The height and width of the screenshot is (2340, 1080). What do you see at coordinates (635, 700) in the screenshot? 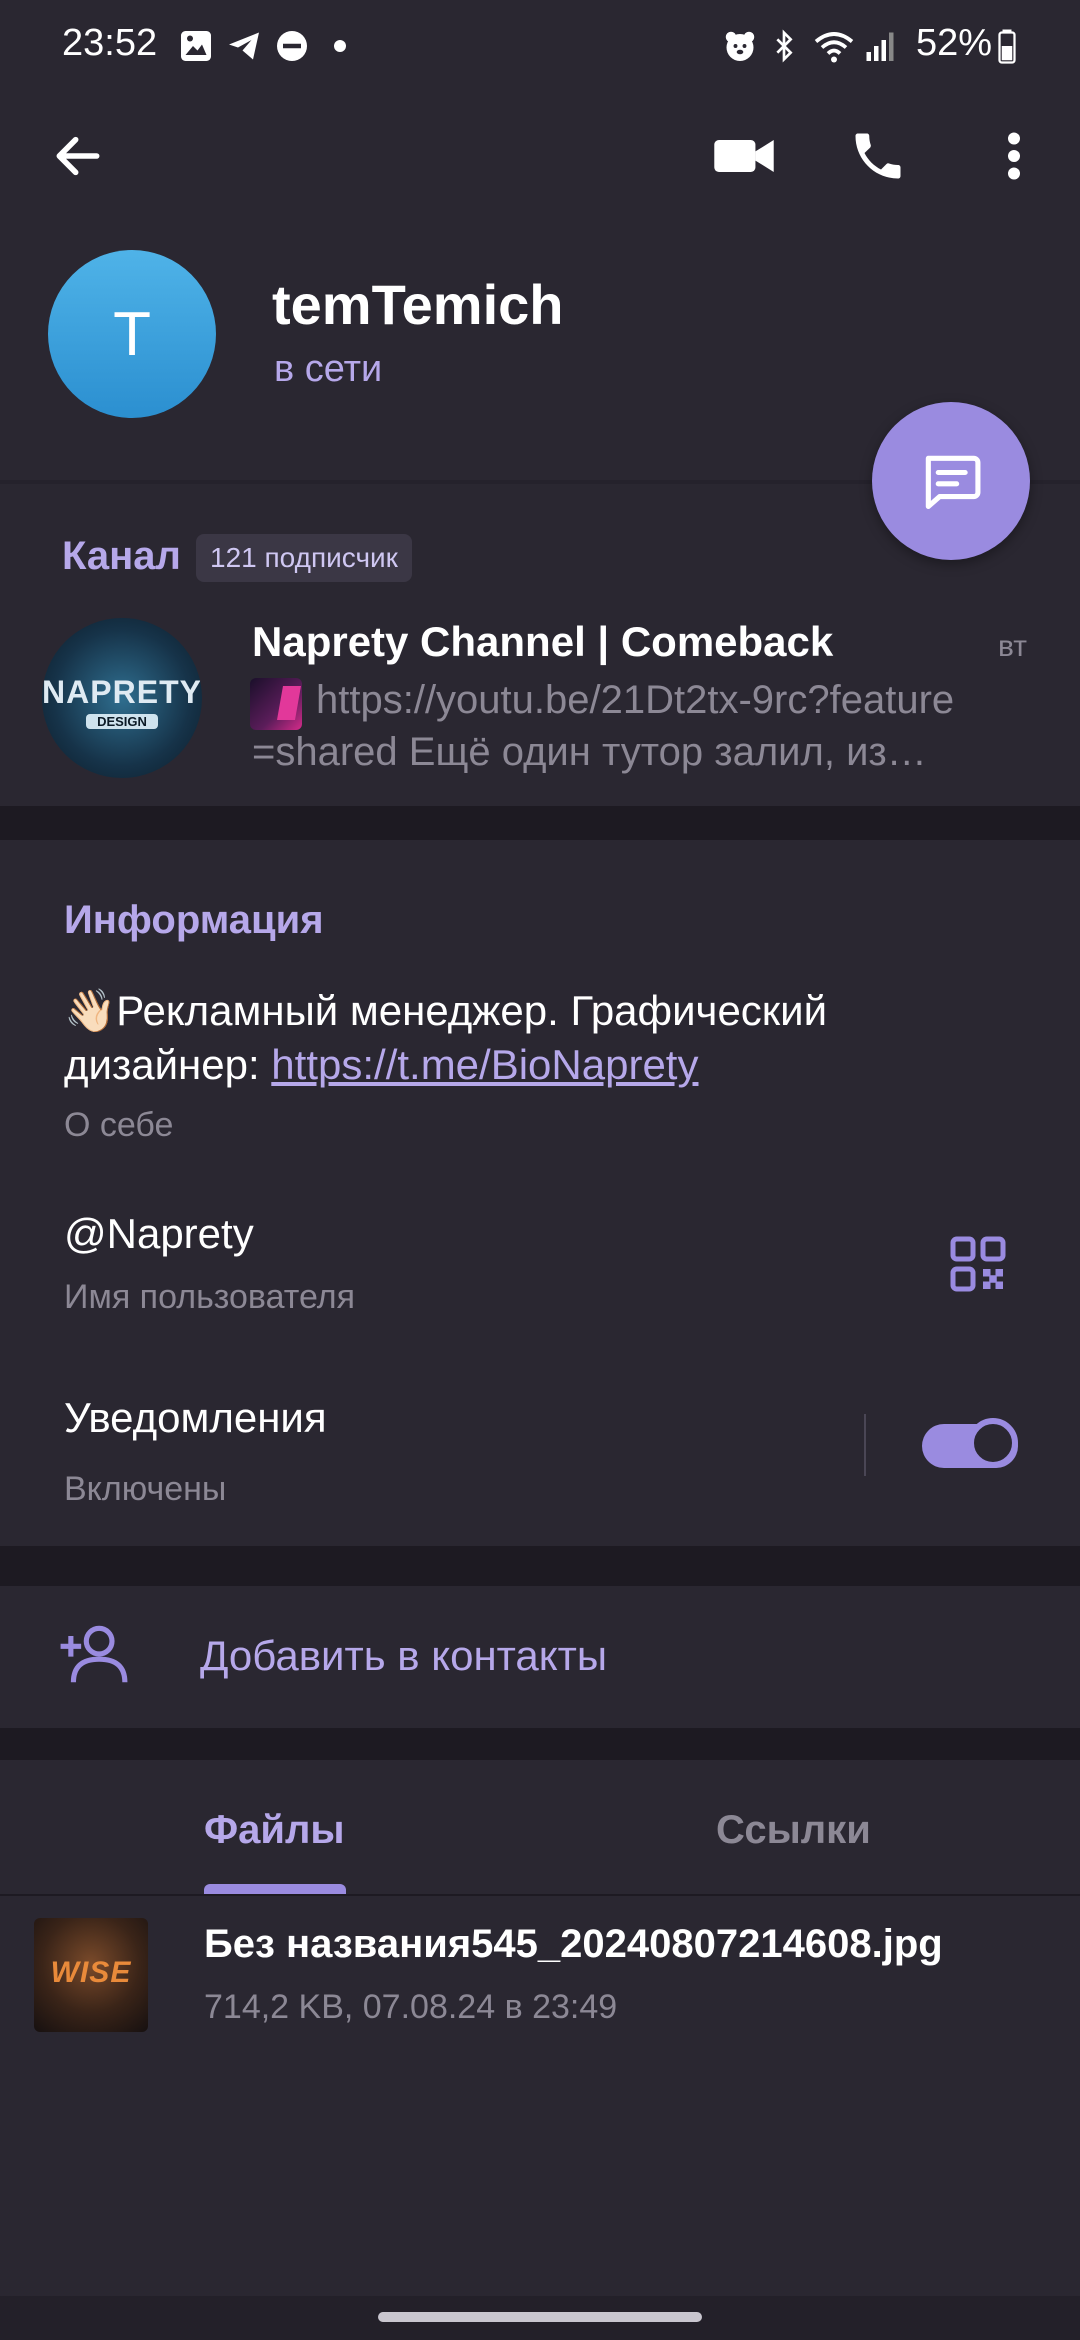
I see `channel-preview-line1: https://youtu.be/21Dt2tx-9rc?feature` at bounding box center [635, 700].